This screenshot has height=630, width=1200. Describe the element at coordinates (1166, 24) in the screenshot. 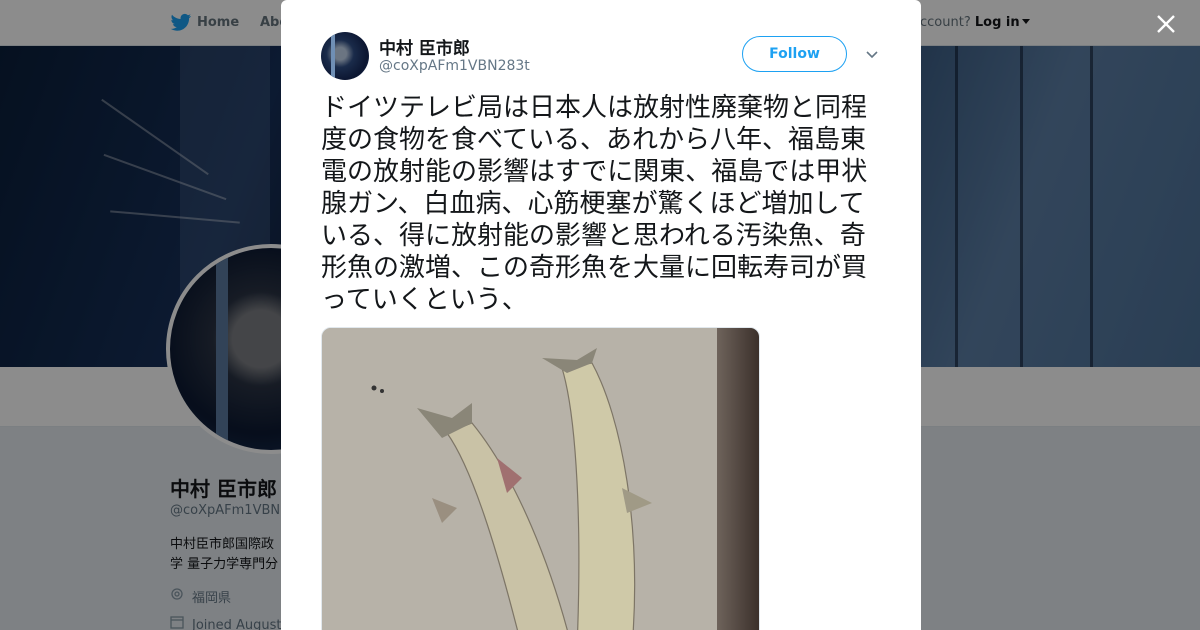

I see `close-icon` at that location.